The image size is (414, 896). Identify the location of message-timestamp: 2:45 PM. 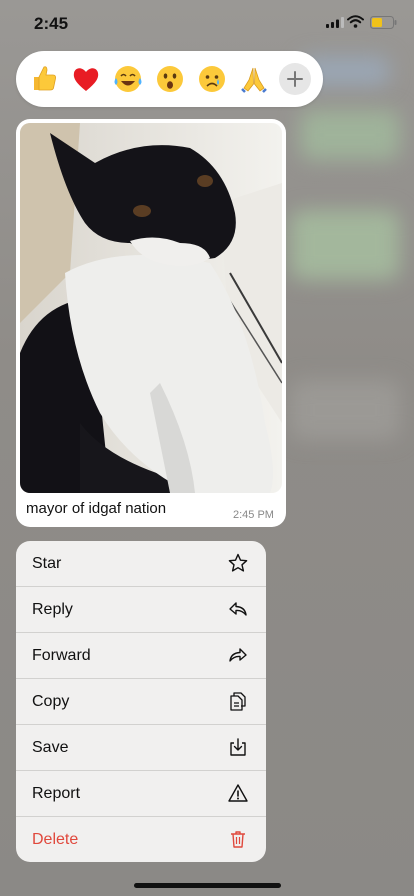
(253, 515).